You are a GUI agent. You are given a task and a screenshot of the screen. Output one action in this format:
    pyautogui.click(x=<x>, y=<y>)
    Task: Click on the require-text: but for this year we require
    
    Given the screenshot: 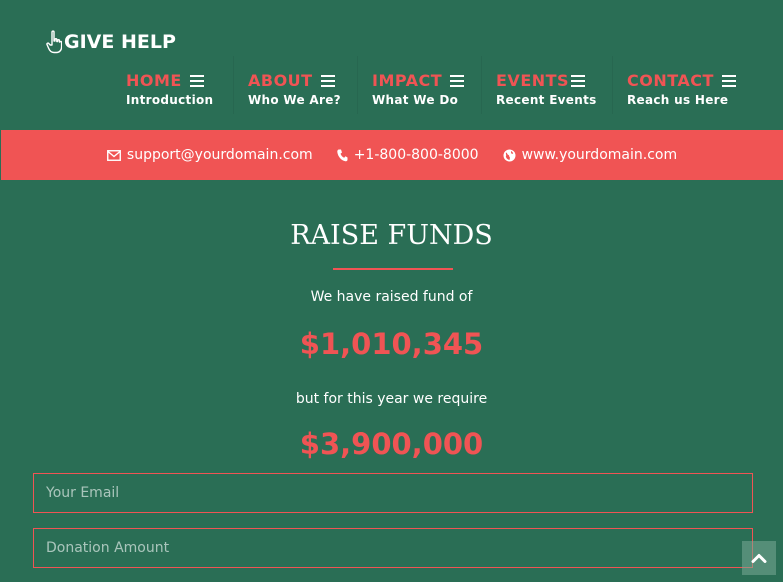 What is the action you would take?
    pyautogui.click(x=391, y=399)
    